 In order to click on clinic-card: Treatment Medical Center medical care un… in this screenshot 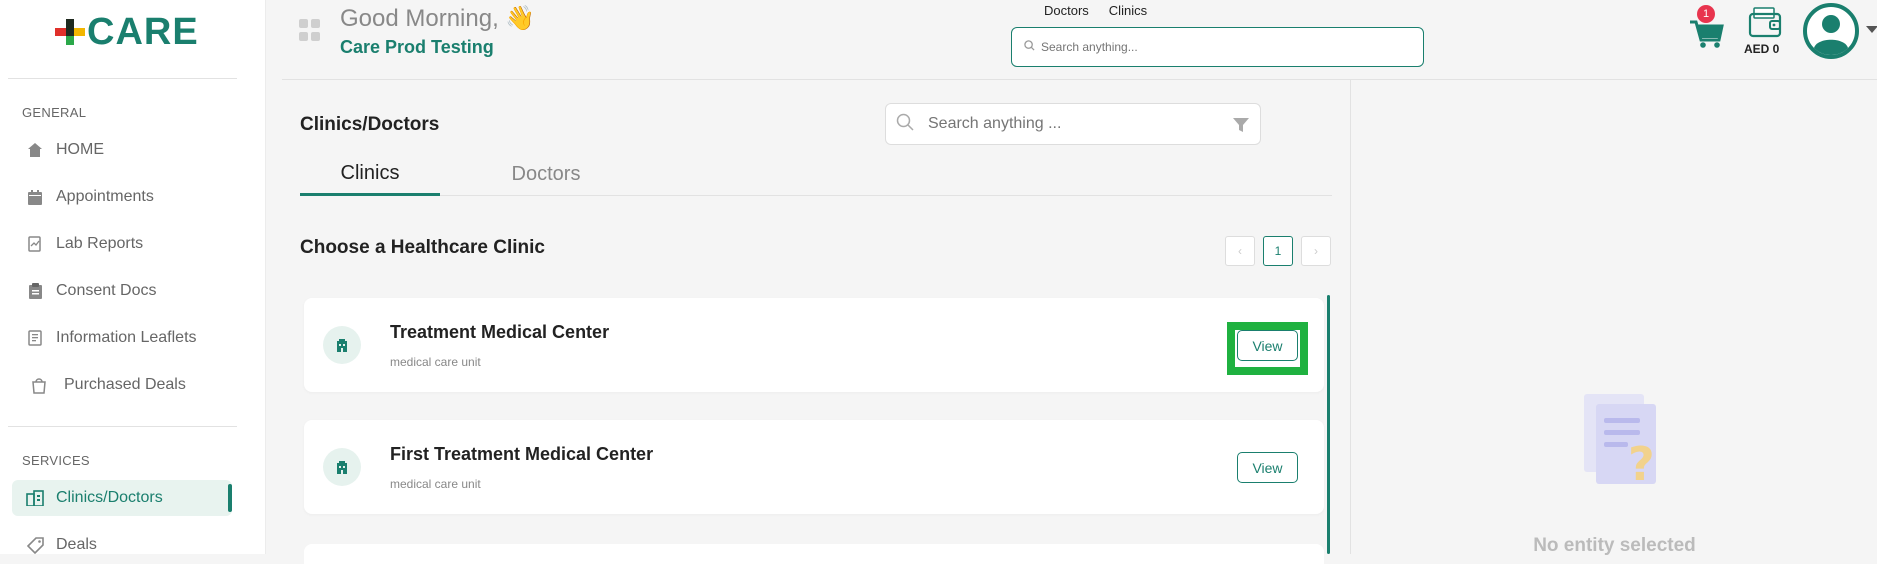, I will do `click(814, 345)`.